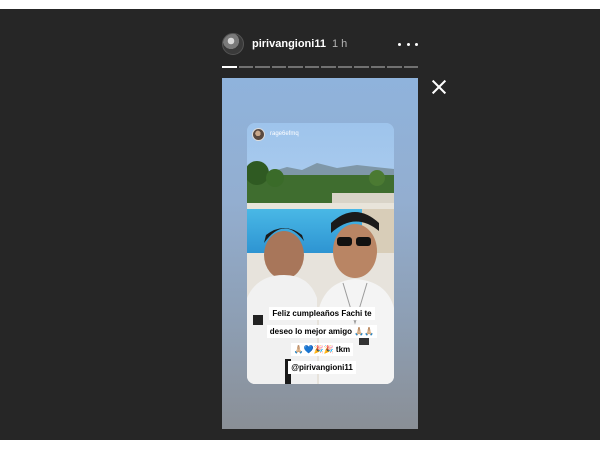  Describe the element at coordinates (320, 67) in the screenshot. I see `story-progress-bar` at that location.